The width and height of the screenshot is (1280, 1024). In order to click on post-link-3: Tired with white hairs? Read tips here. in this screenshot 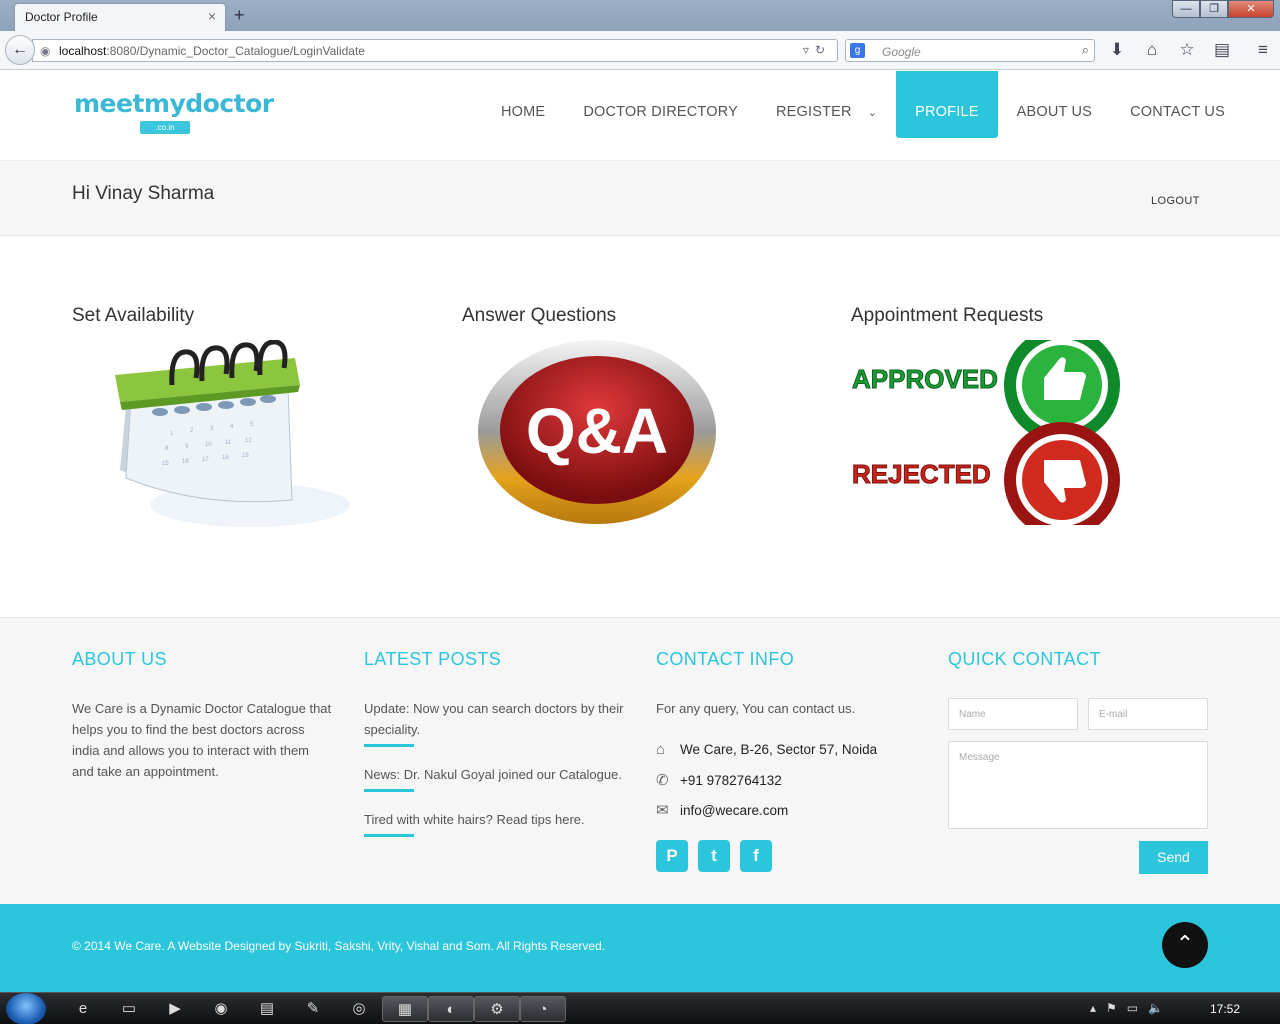, I will do `click(495, 819)`.